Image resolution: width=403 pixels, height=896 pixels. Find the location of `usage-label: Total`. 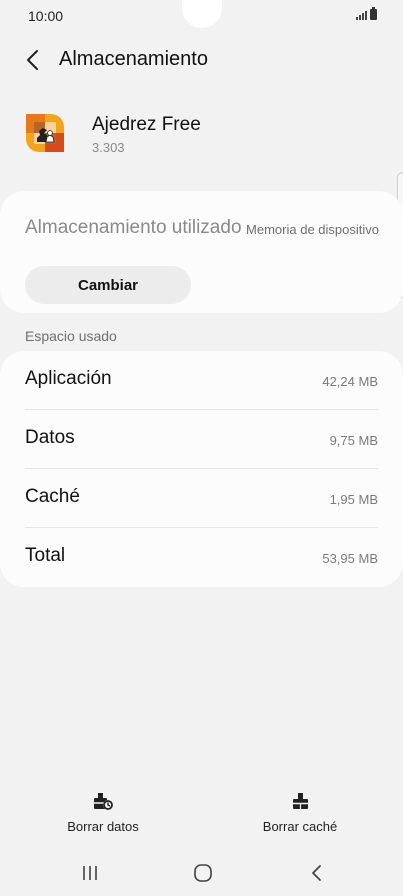

usage-label: Total is located at coordinates (45, 555).